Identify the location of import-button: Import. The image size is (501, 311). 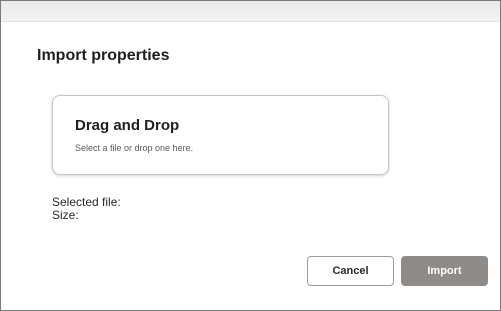
(444, 271).